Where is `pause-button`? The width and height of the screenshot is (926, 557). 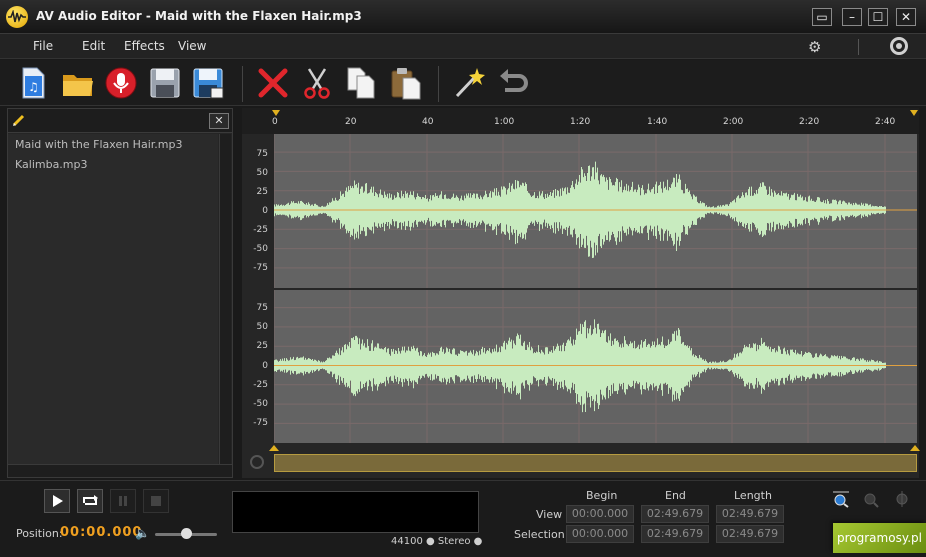
pause-button is located at coordinates (123, 501).